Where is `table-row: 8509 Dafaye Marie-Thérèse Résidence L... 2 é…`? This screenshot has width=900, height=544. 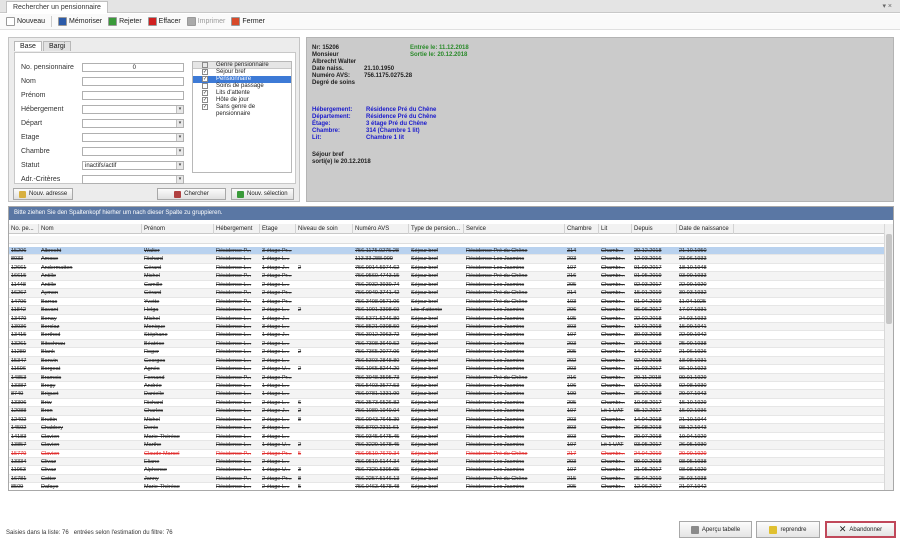
table-row: 8509 Dafaye Marie-Thérèse Résidence L... 2 é… is located at coordinates (447, 486).